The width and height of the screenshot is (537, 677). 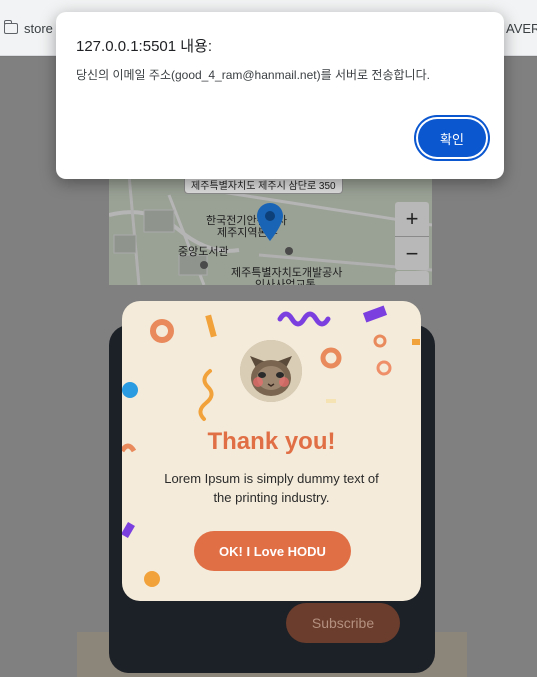 What do you see at coordinates (10, 27) in the screenshot?
I see `folder-icon` at bounding box center [10, 27].